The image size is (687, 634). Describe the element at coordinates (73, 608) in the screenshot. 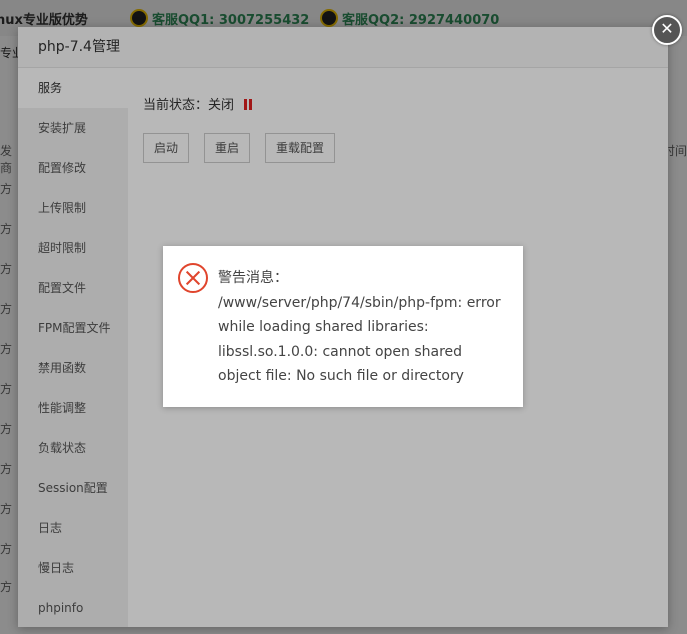

I see `sidebar-item-phpinfo: phpinfo` at that location.